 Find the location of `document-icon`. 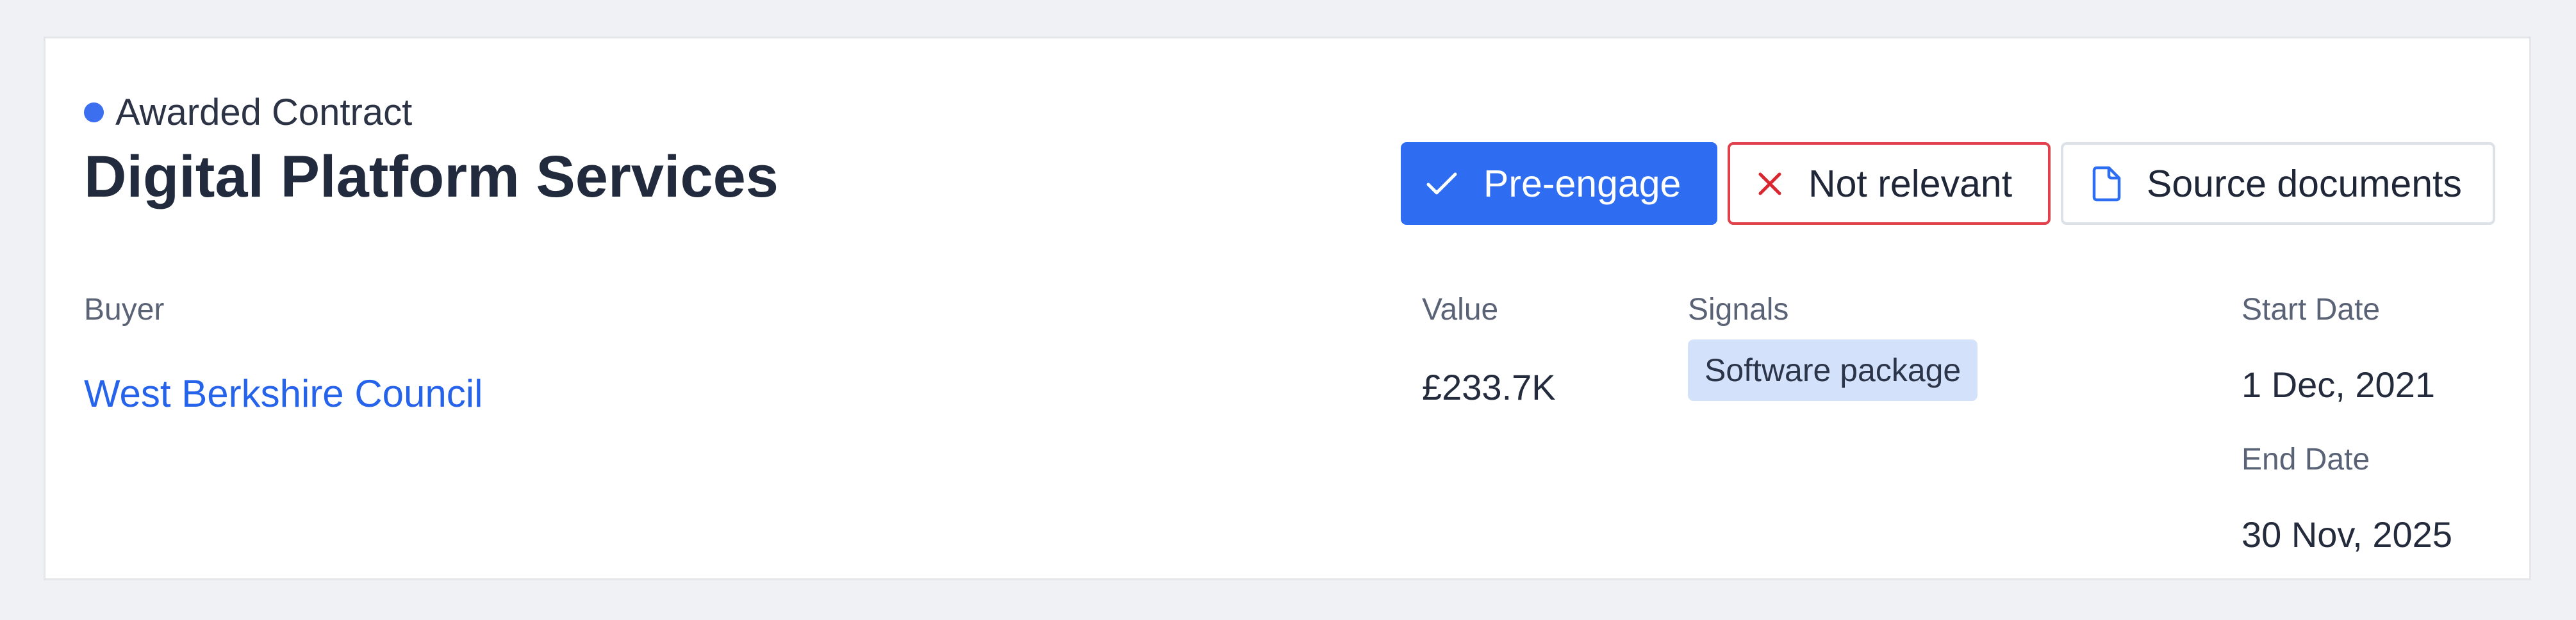

document-icon is located at coordinates (2106, 184).